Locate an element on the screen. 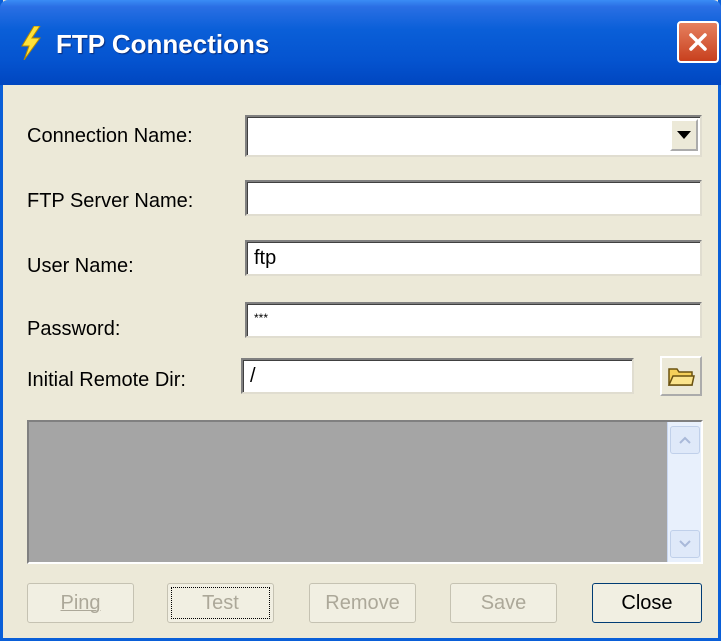 The height and width of the screenshot is (641, 721). user-name-value: ftp is located at coordinates (473, 258).